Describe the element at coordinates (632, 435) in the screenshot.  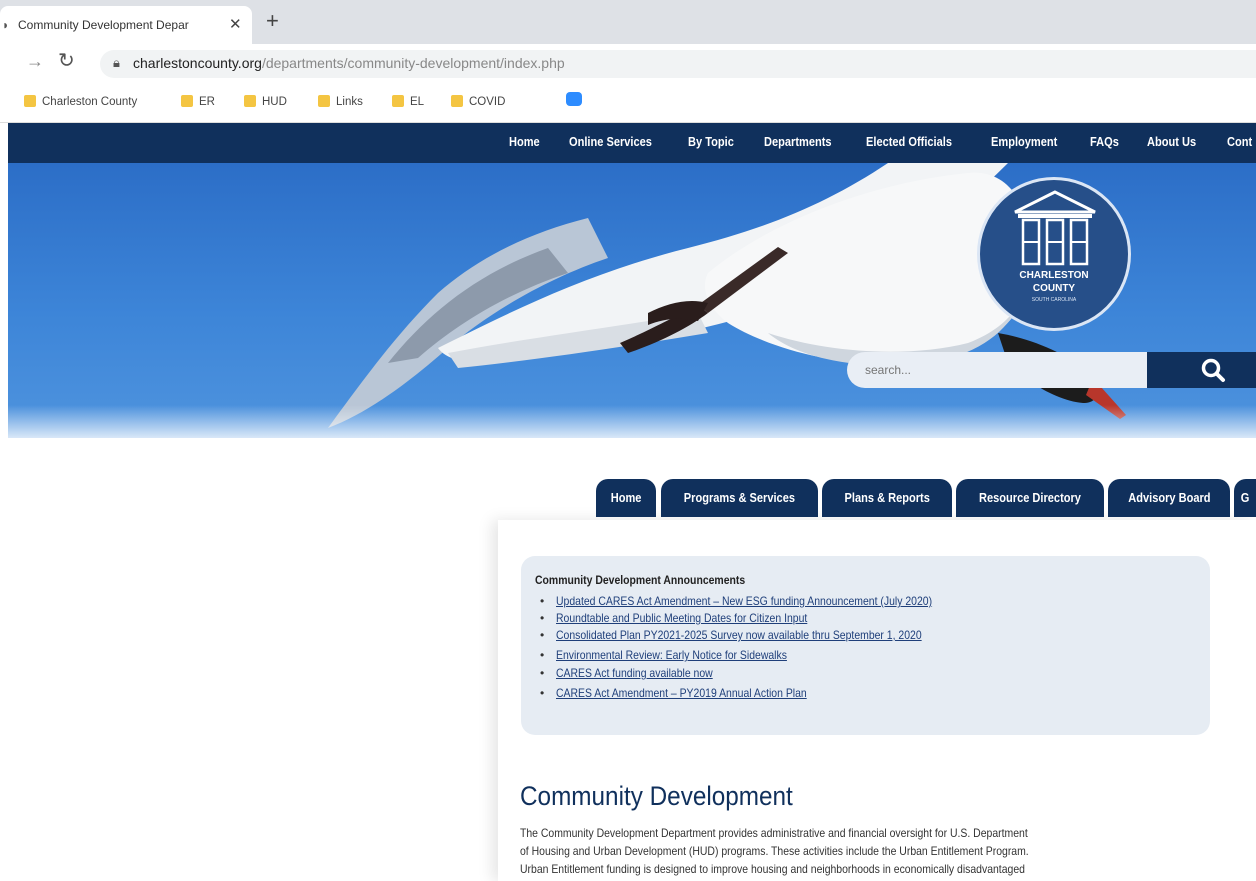
I see `hero-fade` at that location.